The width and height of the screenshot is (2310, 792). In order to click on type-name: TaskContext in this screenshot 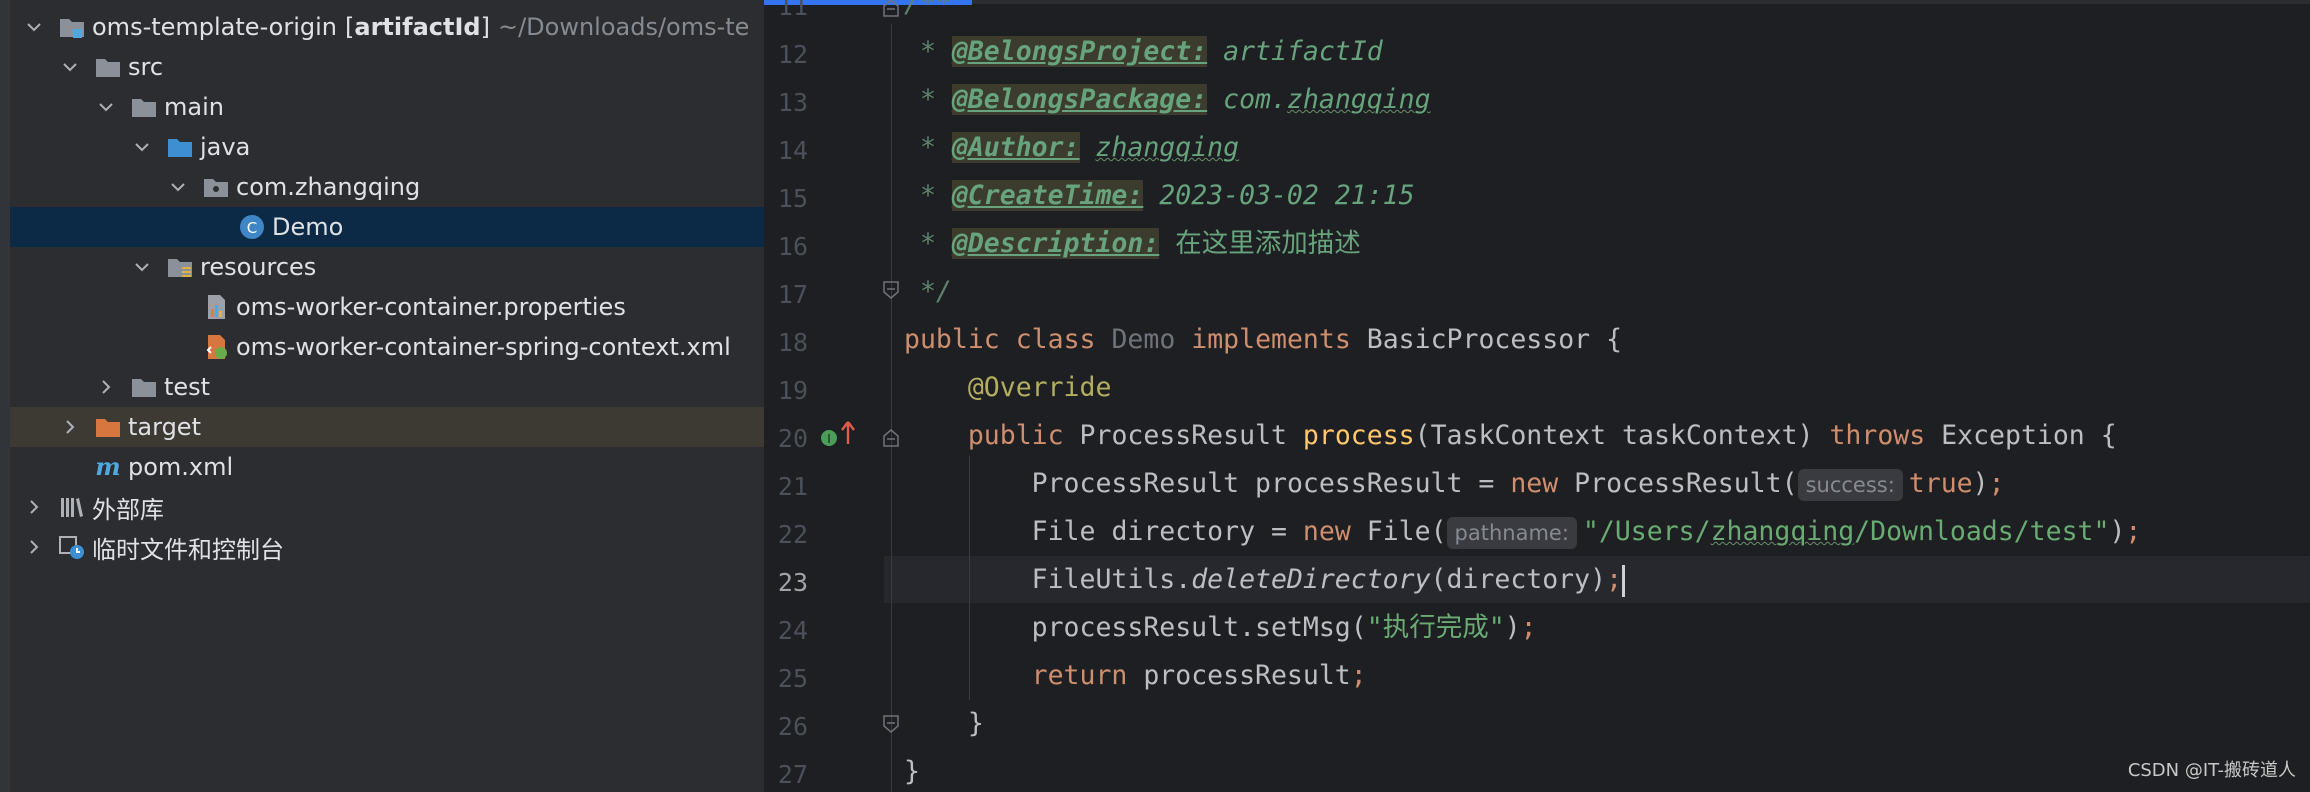, I will do `click(1518, 435)`.